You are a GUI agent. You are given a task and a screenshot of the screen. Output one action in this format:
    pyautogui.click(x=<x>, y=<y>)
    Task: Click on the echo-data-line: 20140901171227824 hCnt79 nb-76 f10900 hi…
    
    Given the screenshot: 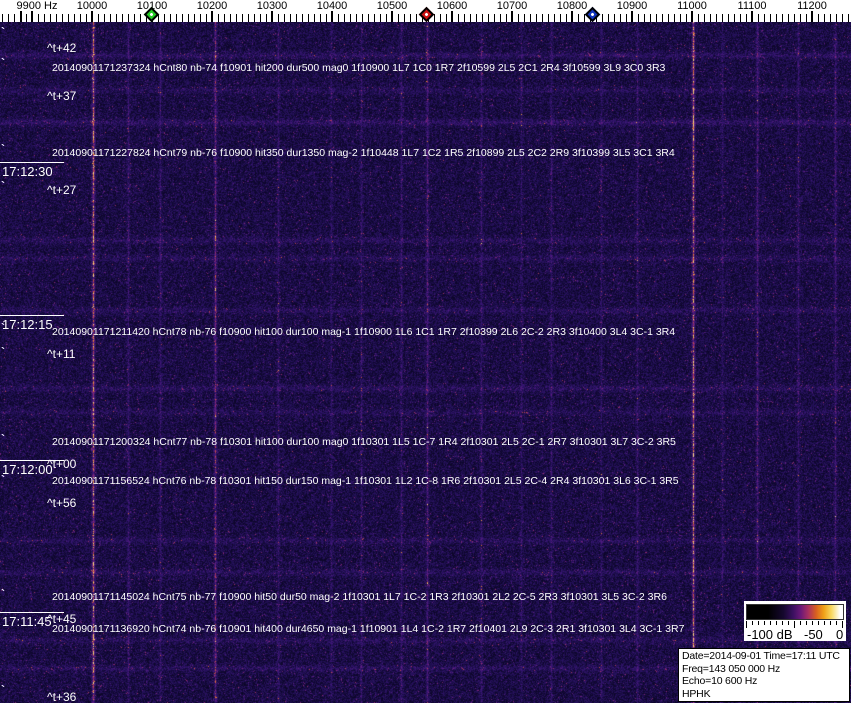 What is the action you would take?
    pyautogui.click(x=363, y=153)
    